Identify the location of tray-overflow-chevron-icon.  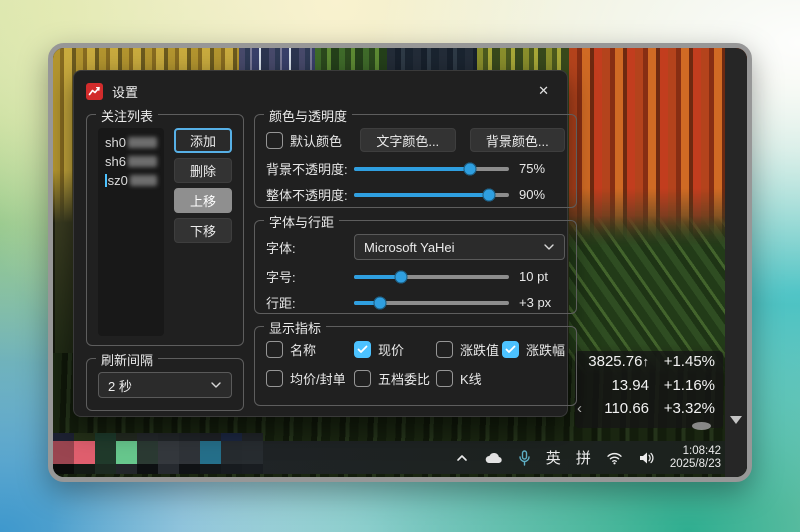
(462, 458).